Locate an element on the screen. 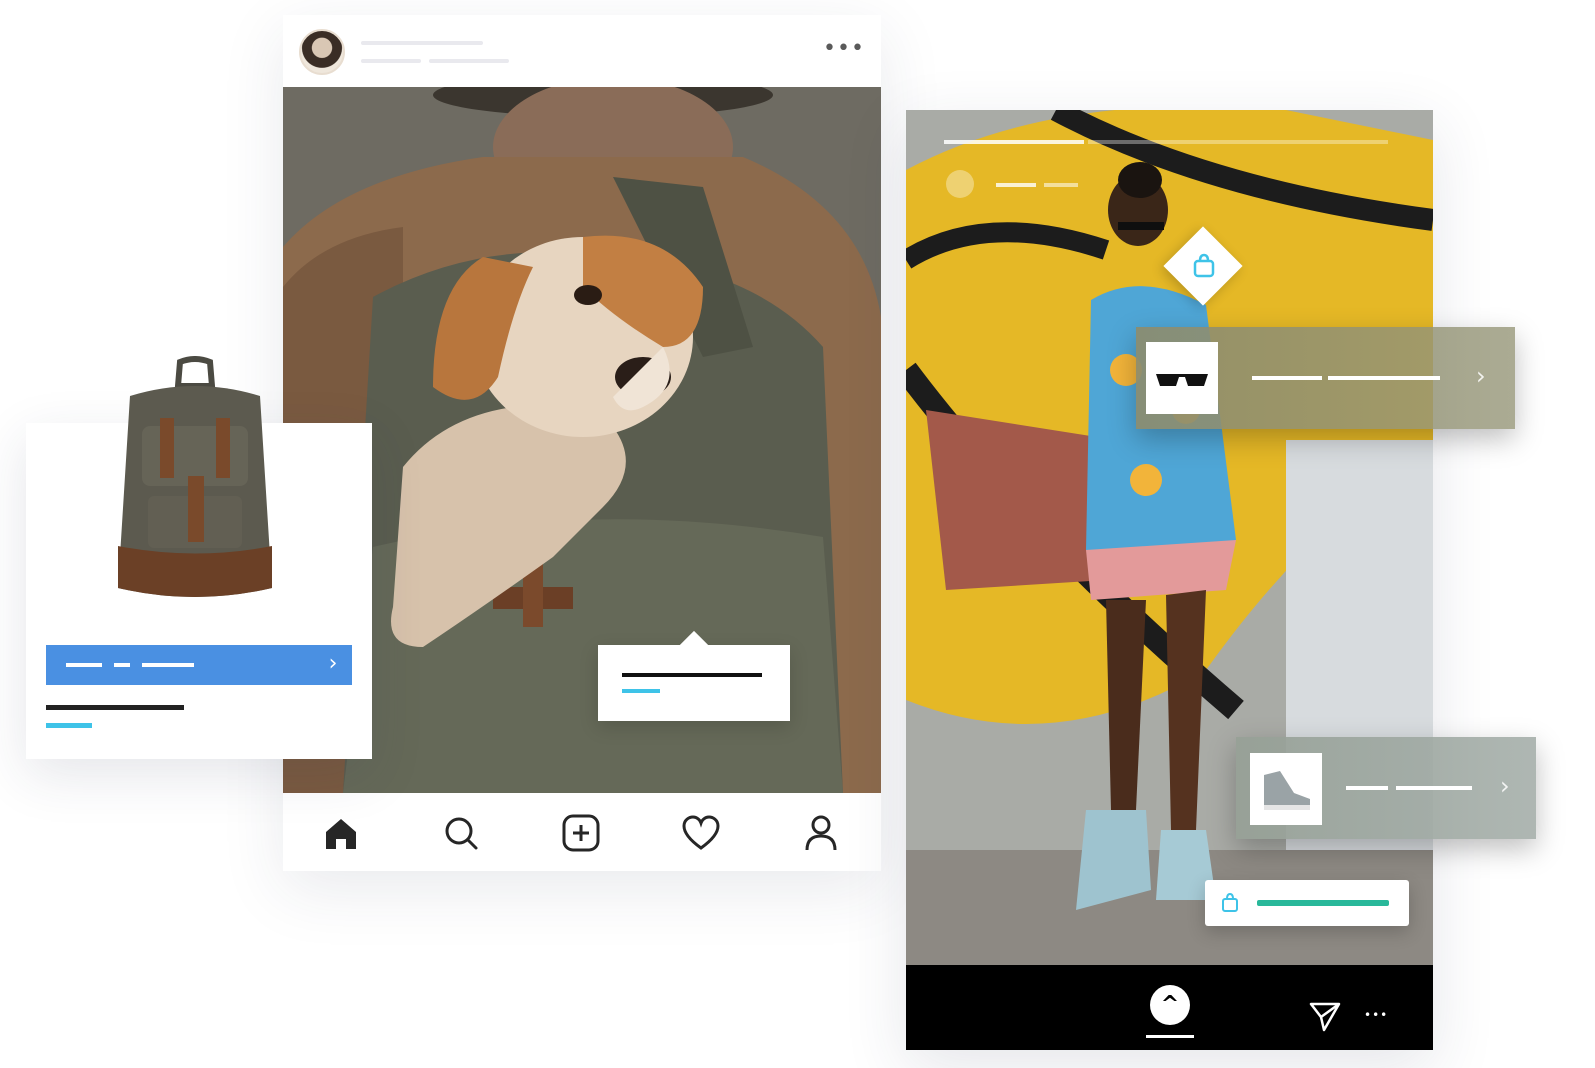 Image resolution: width=1595 pixels, height=1068 pixels. send-icon is located at coordinates (1325, 1016).